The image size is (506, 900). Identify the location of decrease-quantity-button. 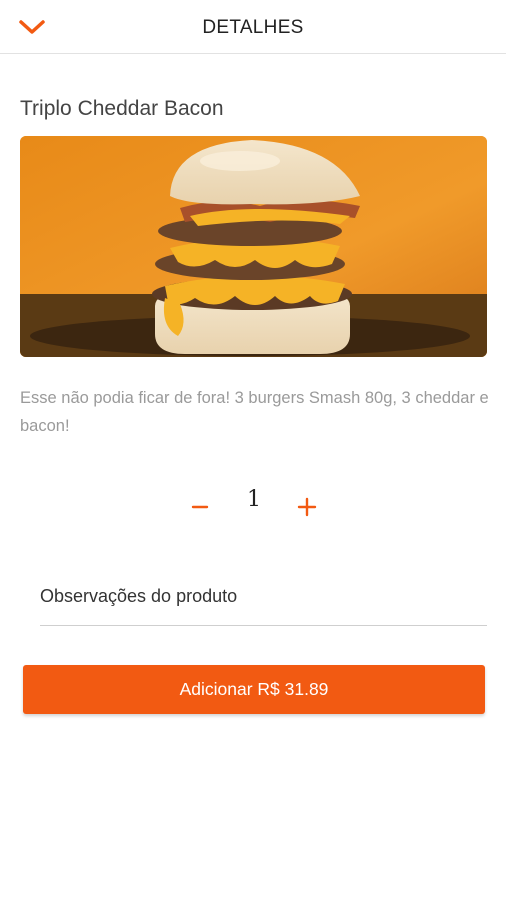
(200, 507).